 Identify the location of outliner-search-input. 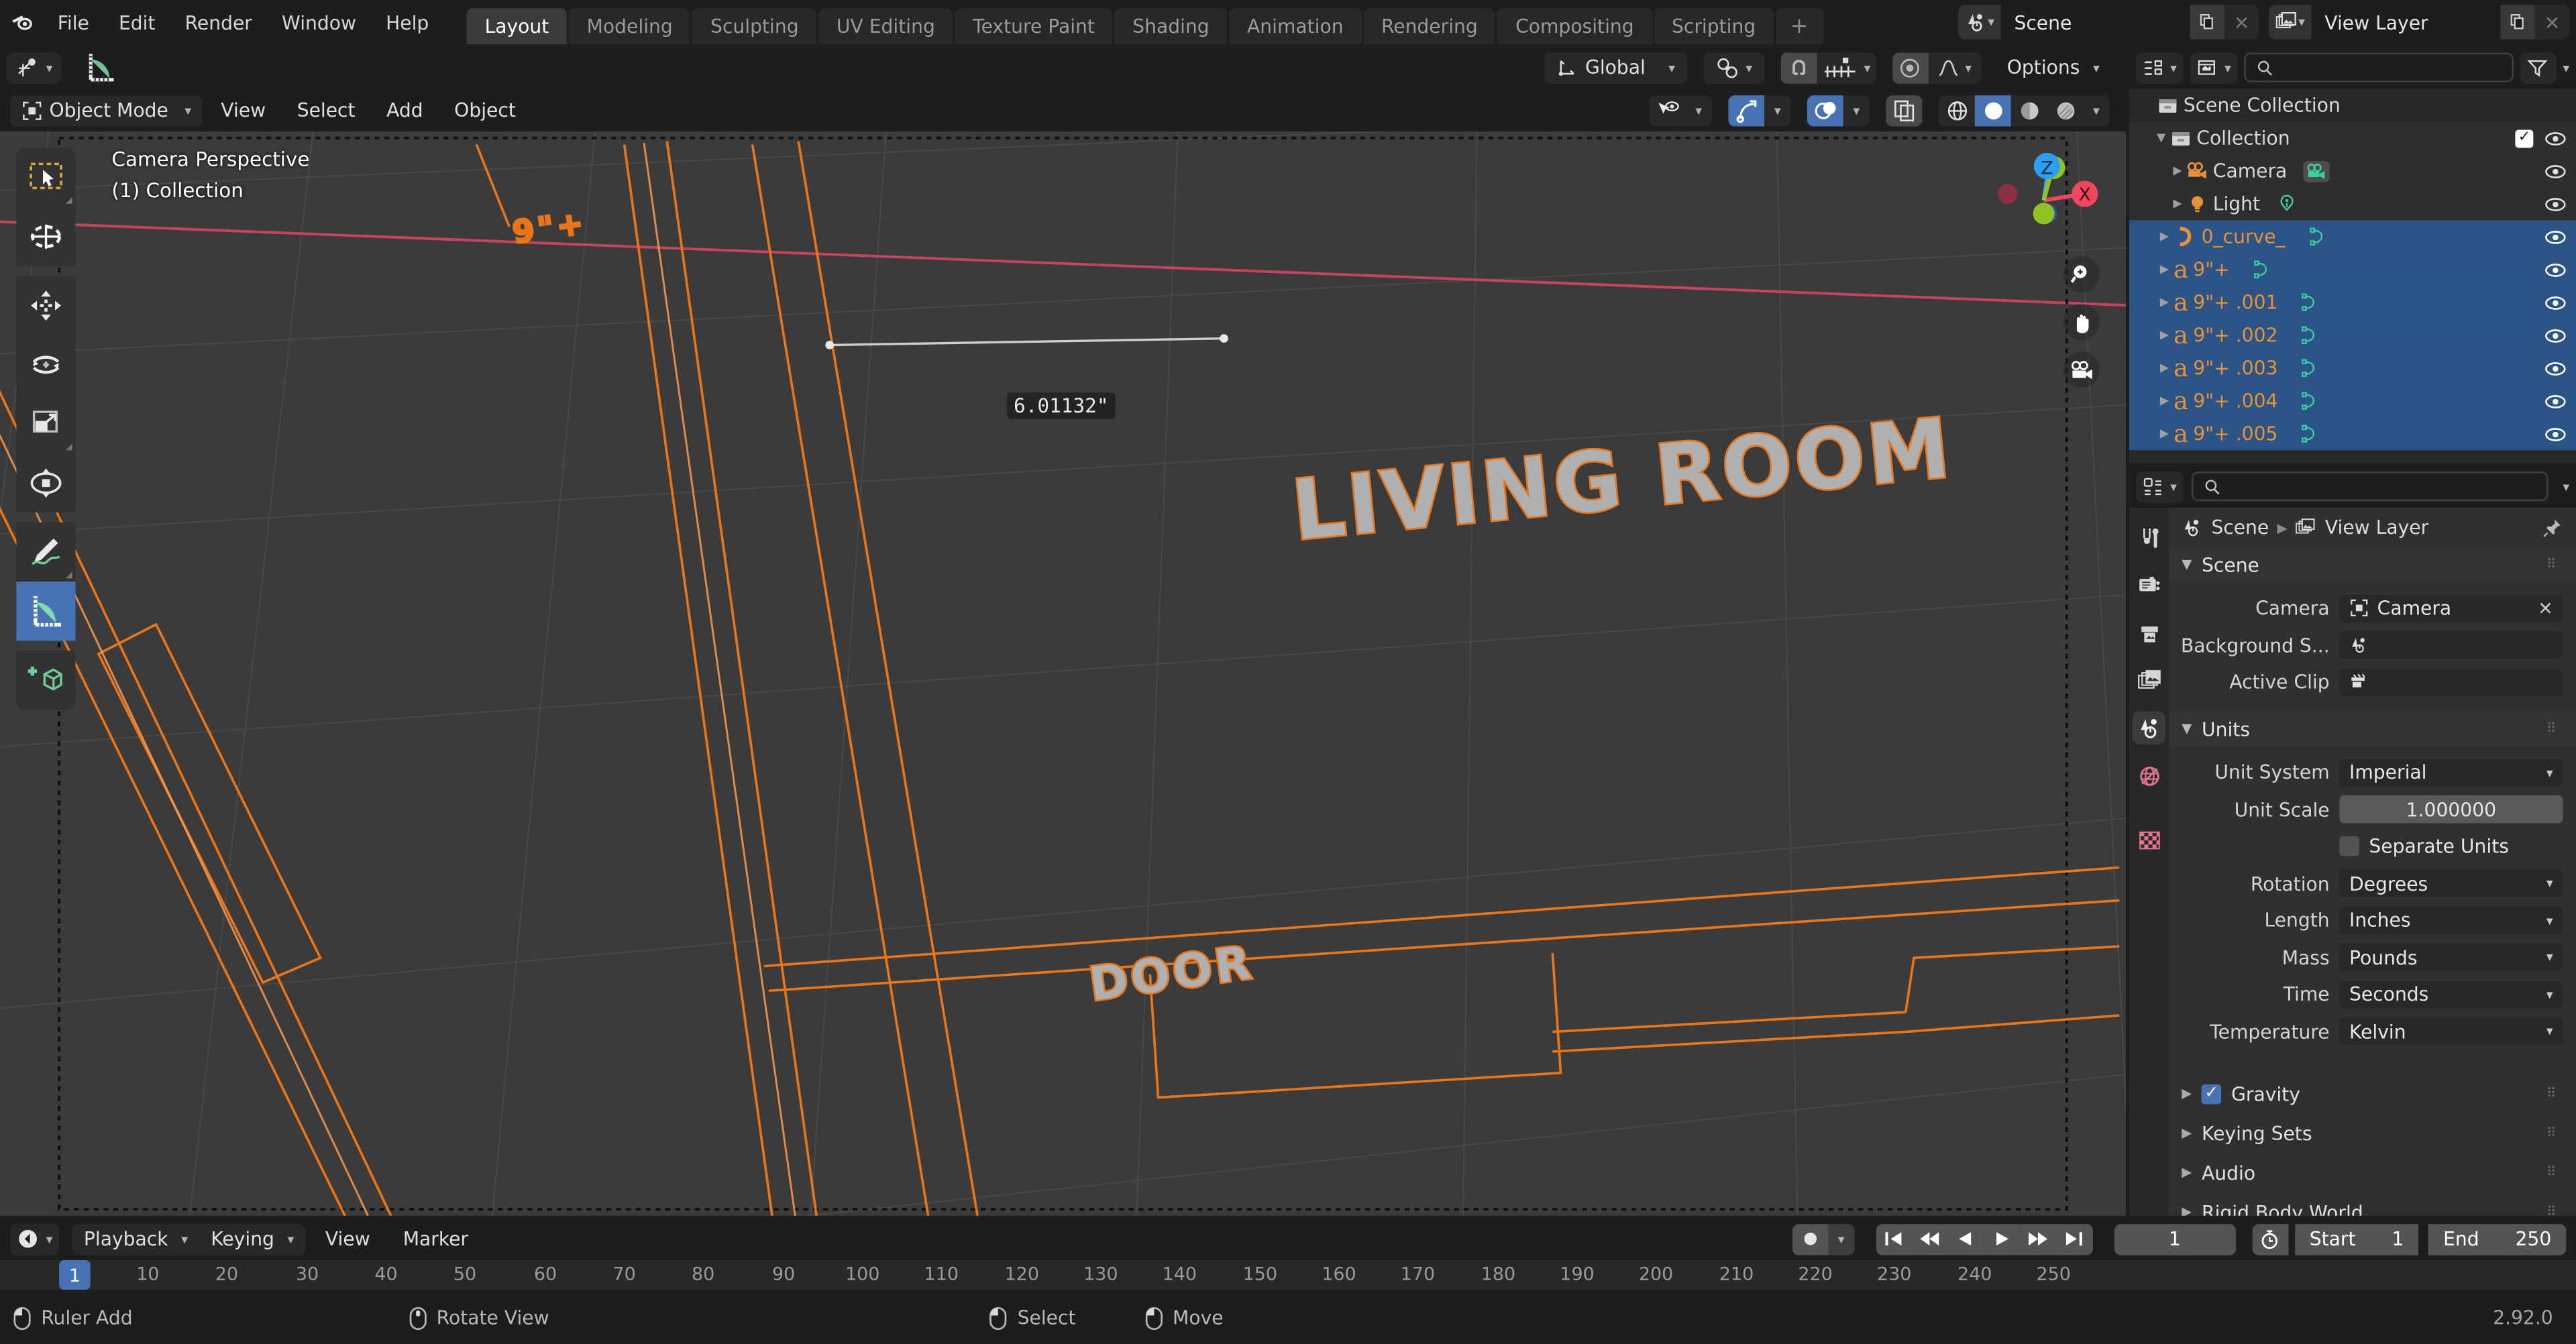
(2379, 67).